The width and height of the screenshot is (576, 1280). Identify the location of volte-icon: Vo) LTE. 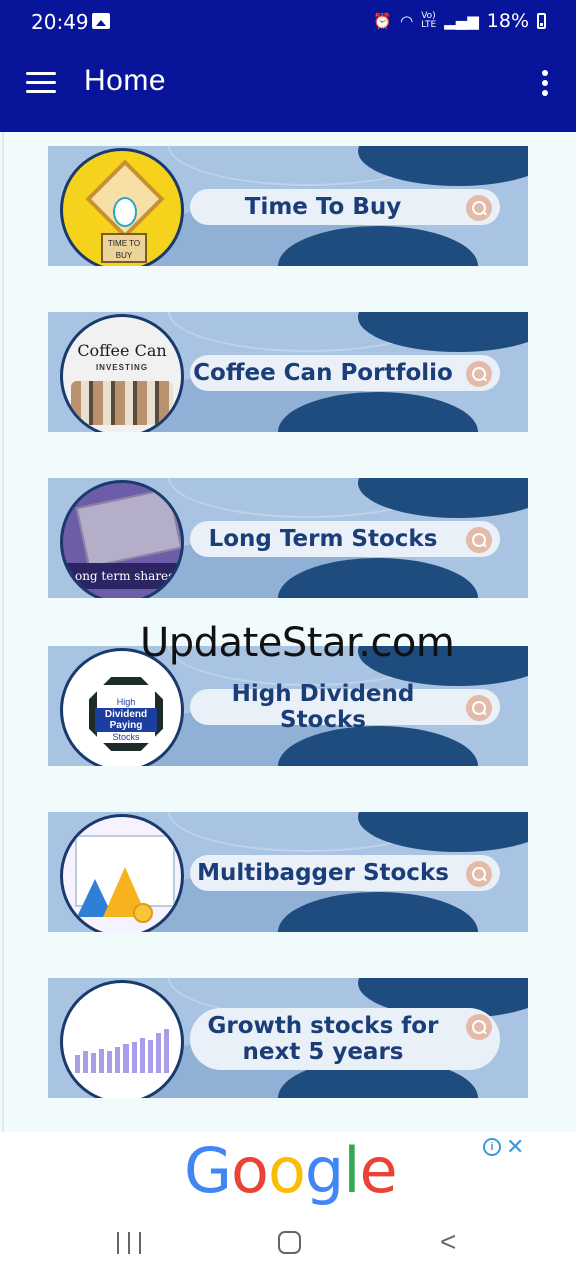
(429, 20).